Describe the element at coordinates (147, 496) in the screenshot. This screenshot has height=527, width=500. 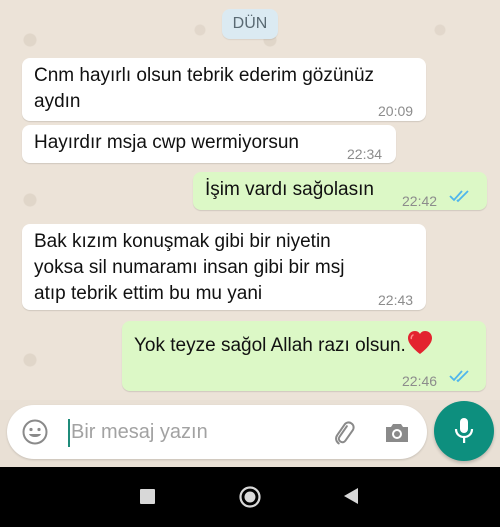
I see `recent-apps-icon` at that location.